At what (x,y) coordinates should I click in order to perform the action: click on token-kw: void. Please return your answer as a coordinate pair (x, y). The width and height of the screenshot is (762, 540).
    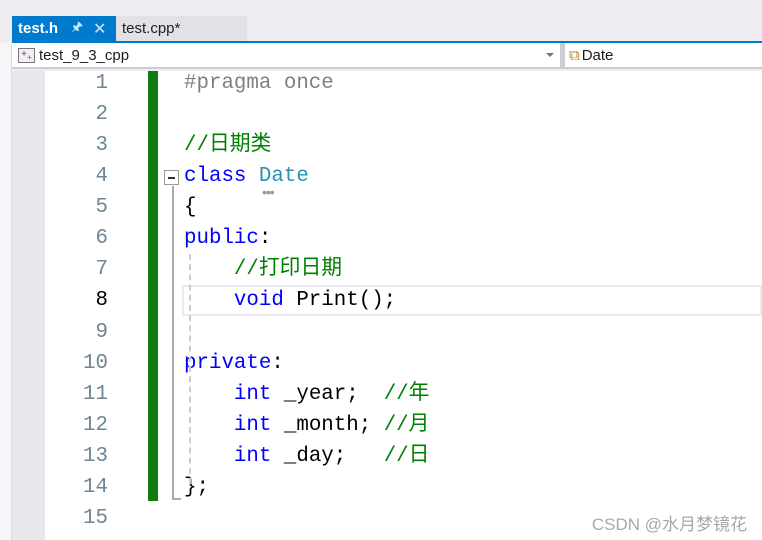
    Looking at the image, I should click on (258, 301).